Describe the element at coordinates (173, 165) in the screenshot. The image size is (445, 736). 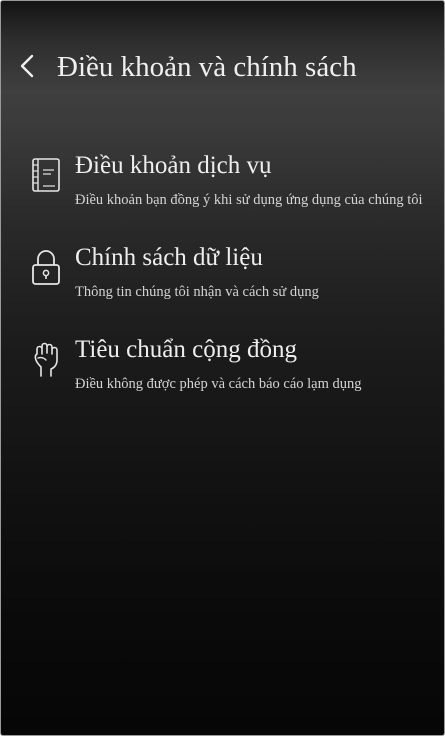
I see `menu-item-label: Điều khoản dịch vụ` at that location.